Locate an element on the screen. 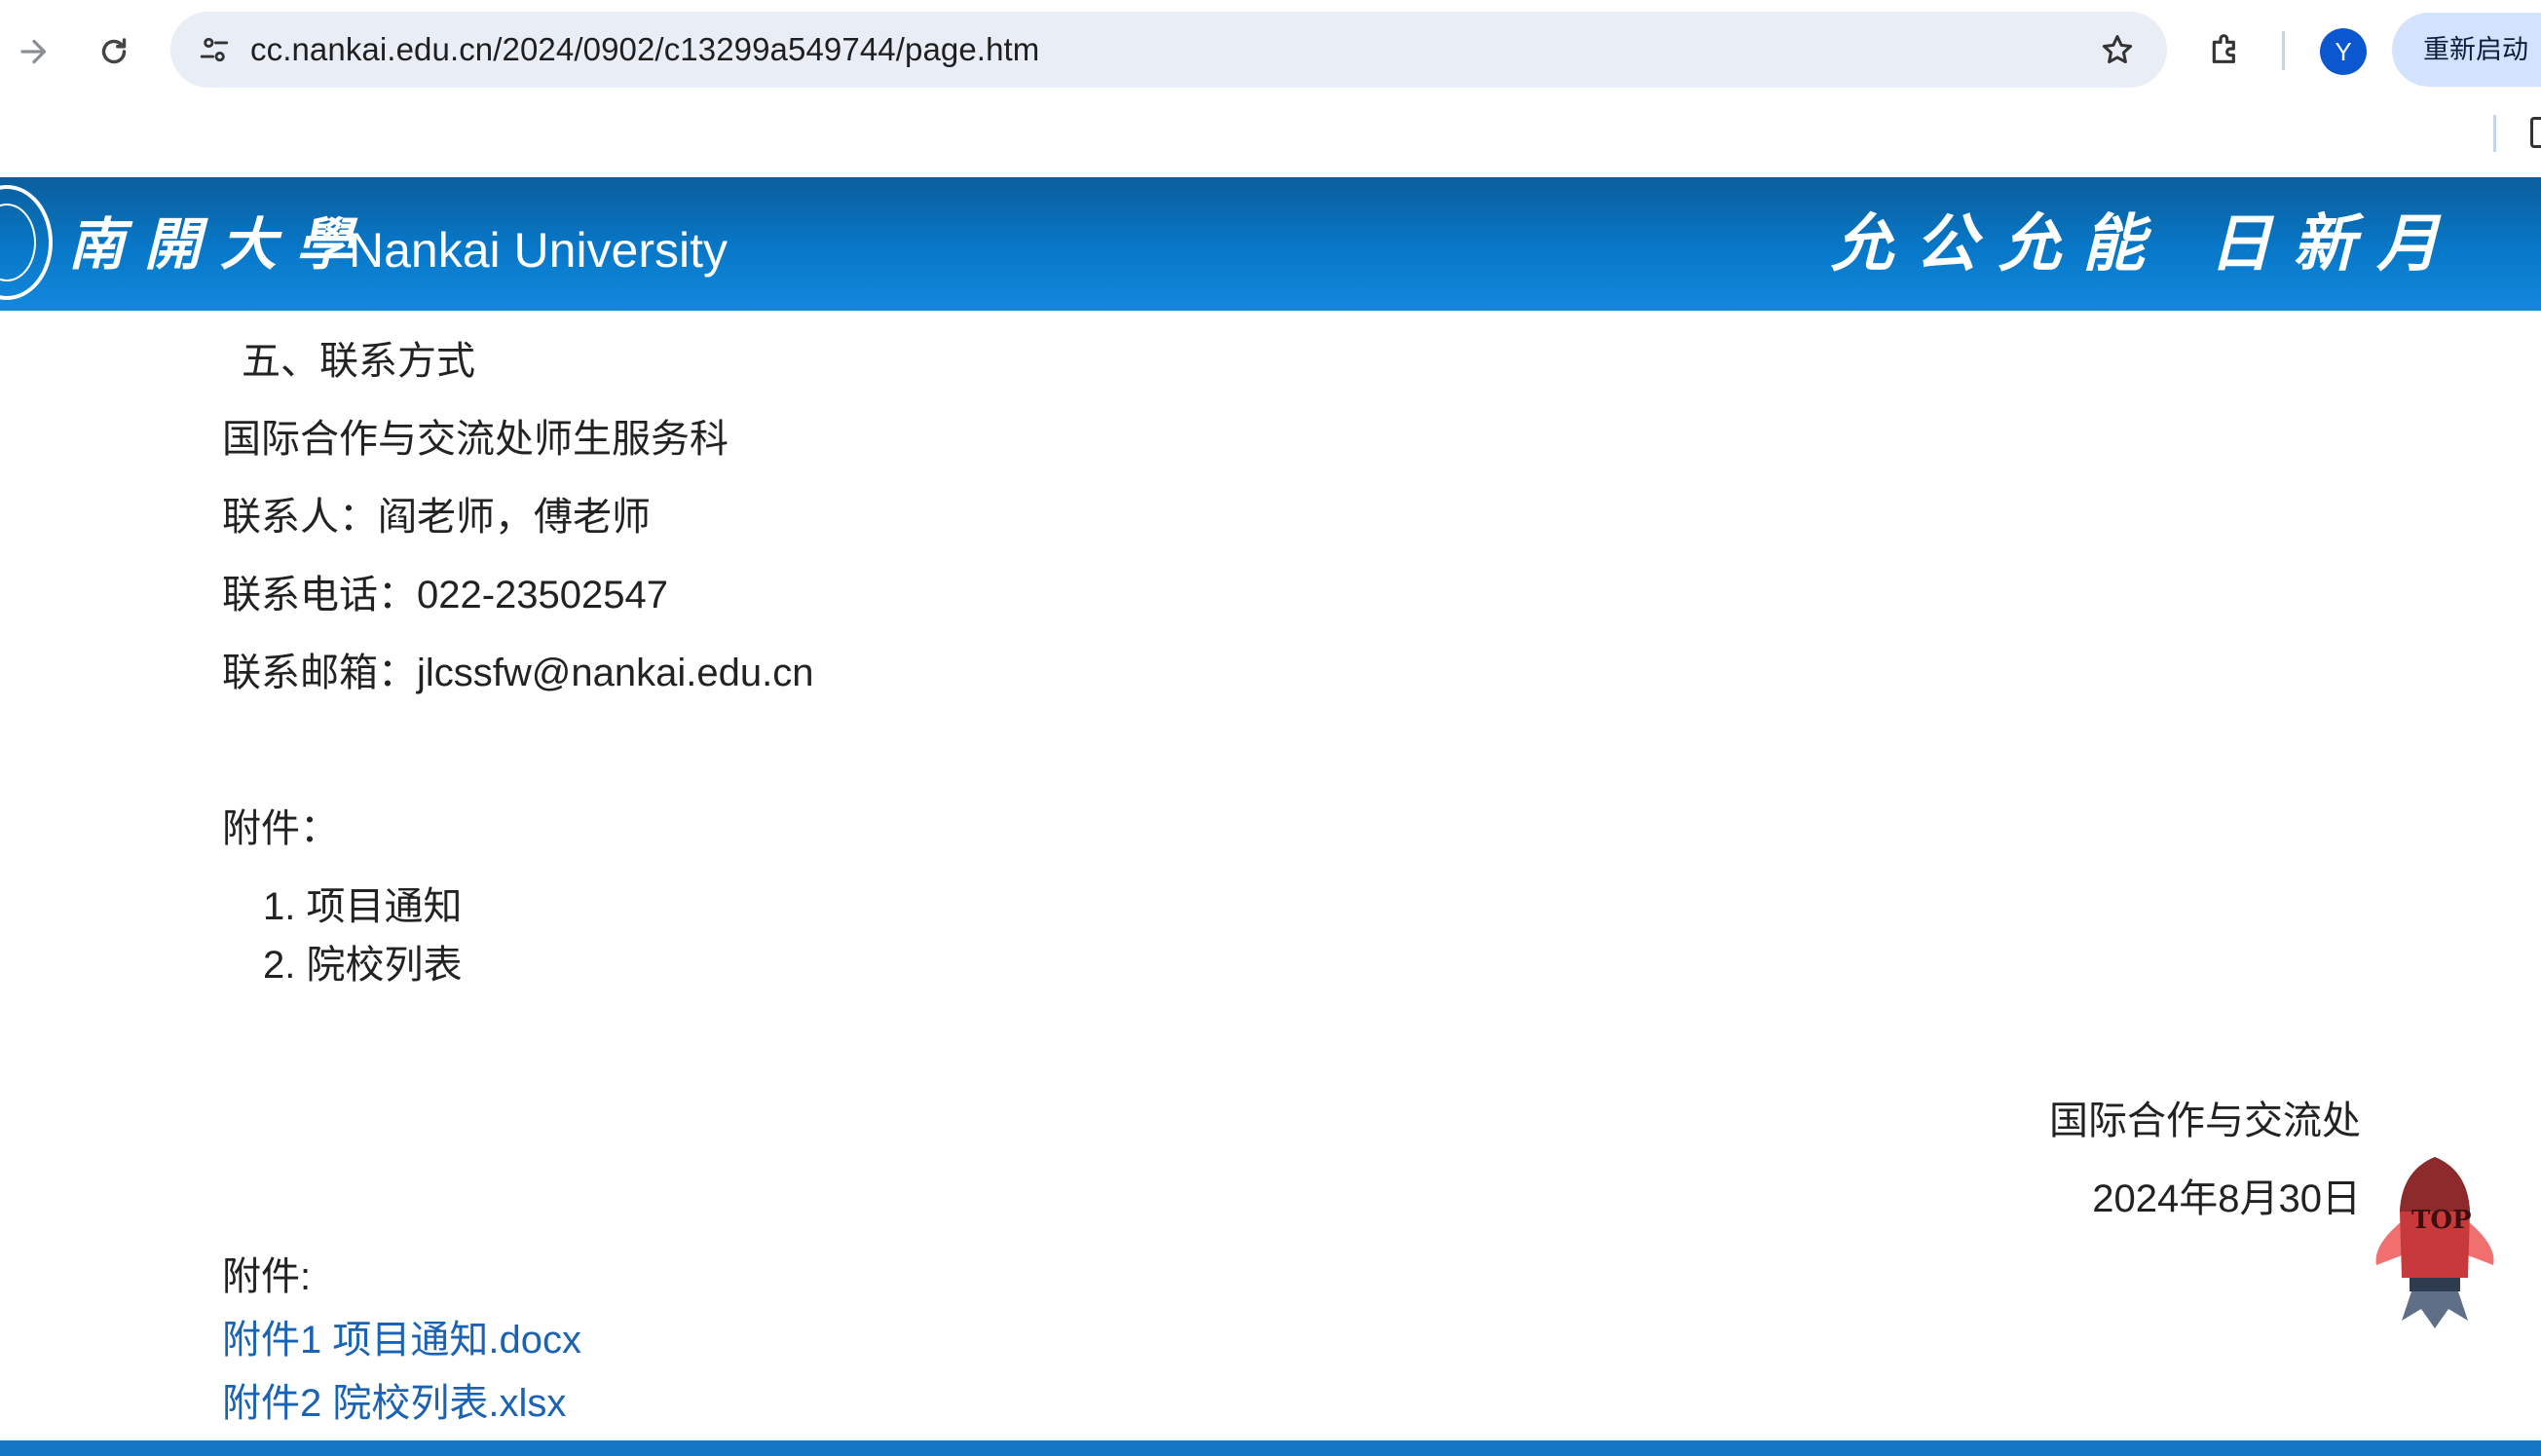 This screenshot has height=1456, width=2541. reload-icon is located at coordinates (114, 51).